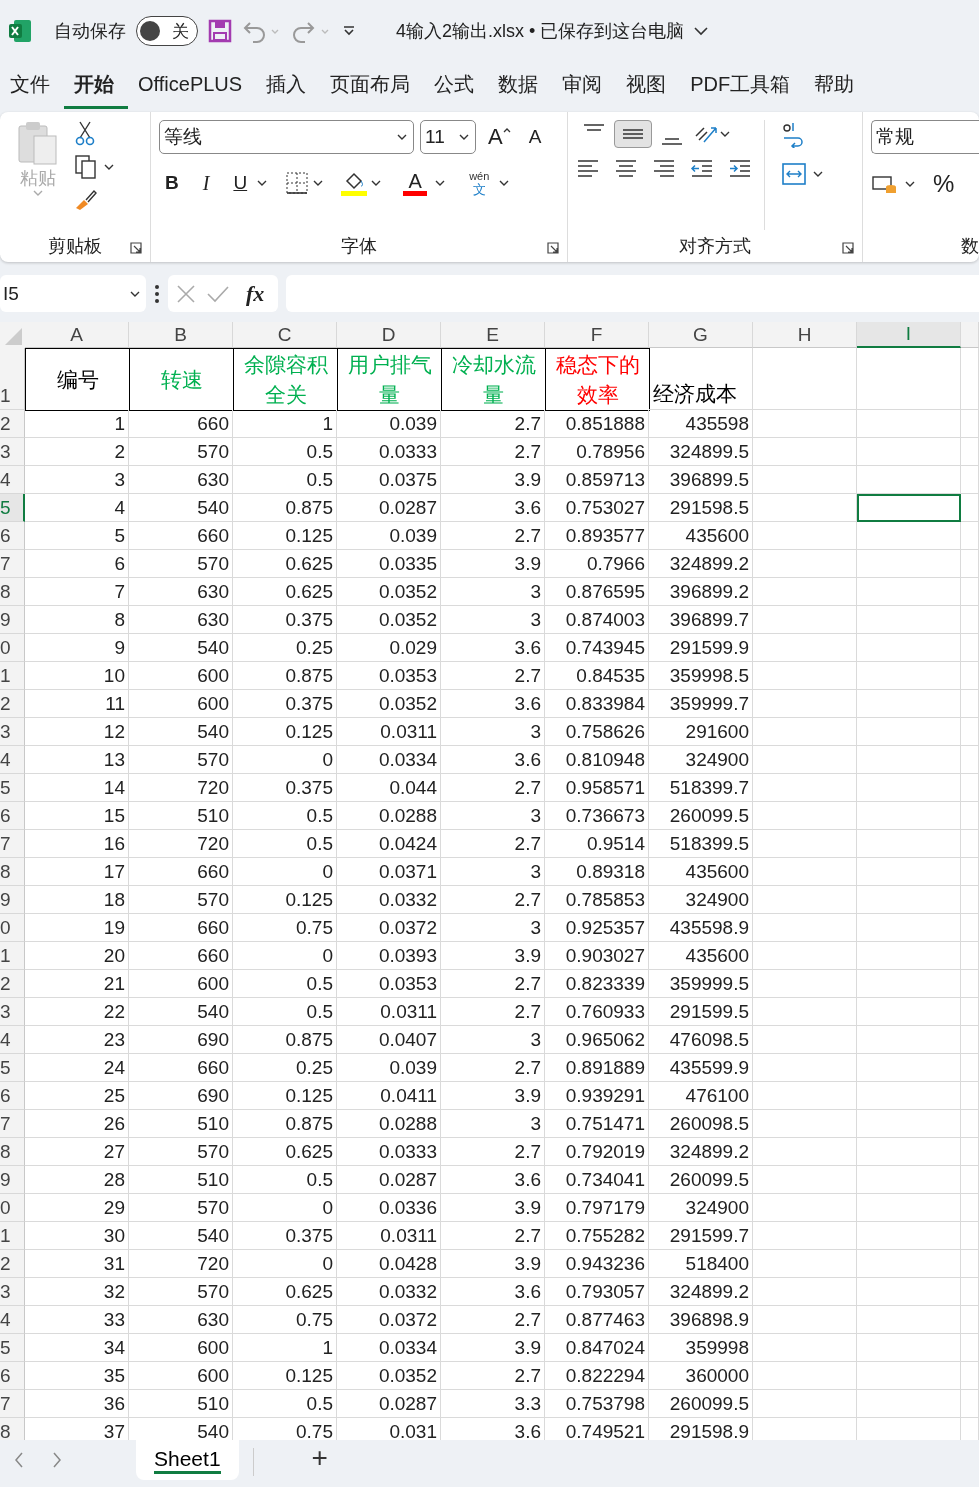  Describe the element at coordinates (192, 87) in the screenshot. I see `ribbon-tab: OfficePLUS` at that location.